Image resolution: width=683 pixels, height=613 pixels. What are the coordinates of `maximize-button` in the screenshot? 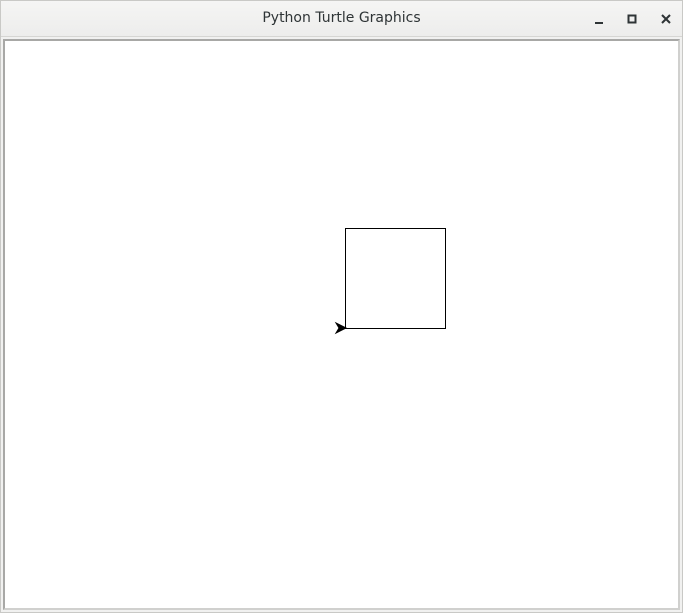 It's located at (632, 19).